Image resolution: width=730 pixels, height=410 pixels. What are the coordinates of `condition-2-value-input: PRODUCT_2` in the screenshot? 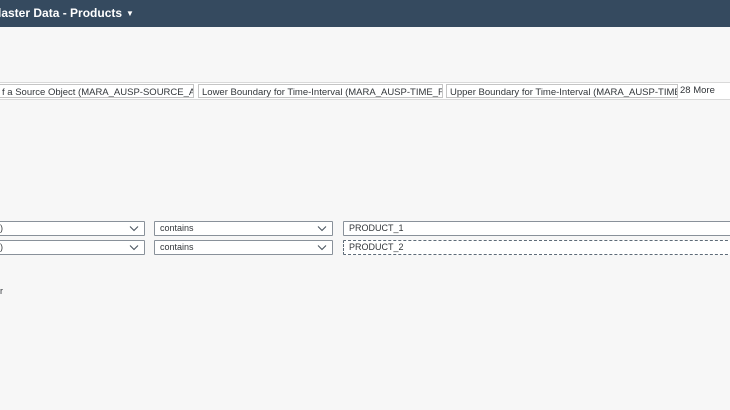 It's located at (536, 247).